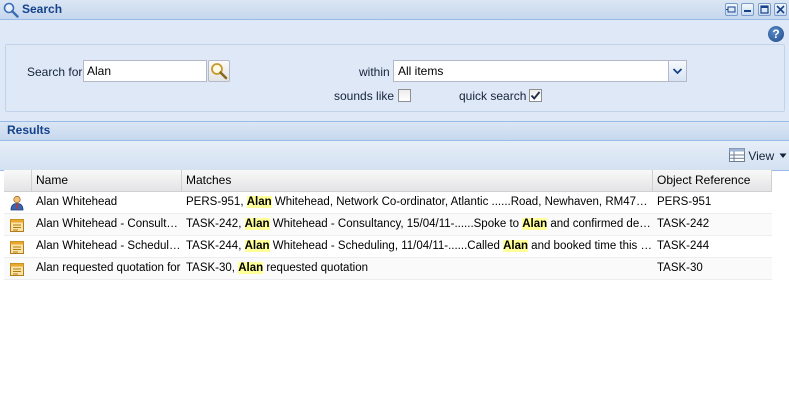 Image resolution: width=789 pixels, height=409 pixels. What do you see at coordinates (540, 71) in the screenshot?
I see `within-select: All items` at bounding box center [540, 71].